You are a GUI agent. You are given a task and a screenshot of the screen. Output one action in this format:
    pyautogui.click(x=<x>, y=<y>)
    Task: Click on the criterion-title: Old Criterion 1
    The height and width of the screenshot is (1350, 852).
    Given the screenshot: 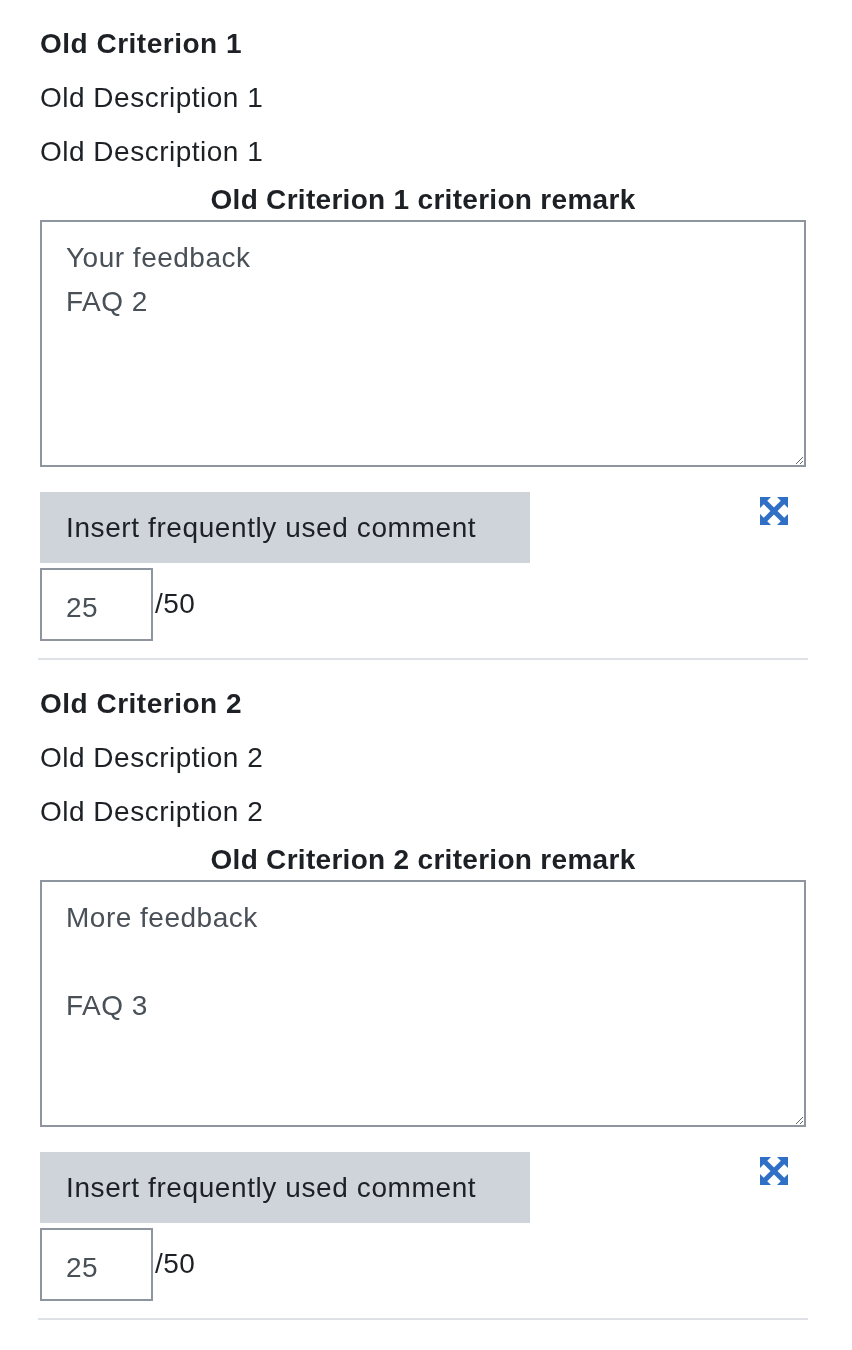 What is the action you would take?
    pyautogui.click(x=141, y=44)
    